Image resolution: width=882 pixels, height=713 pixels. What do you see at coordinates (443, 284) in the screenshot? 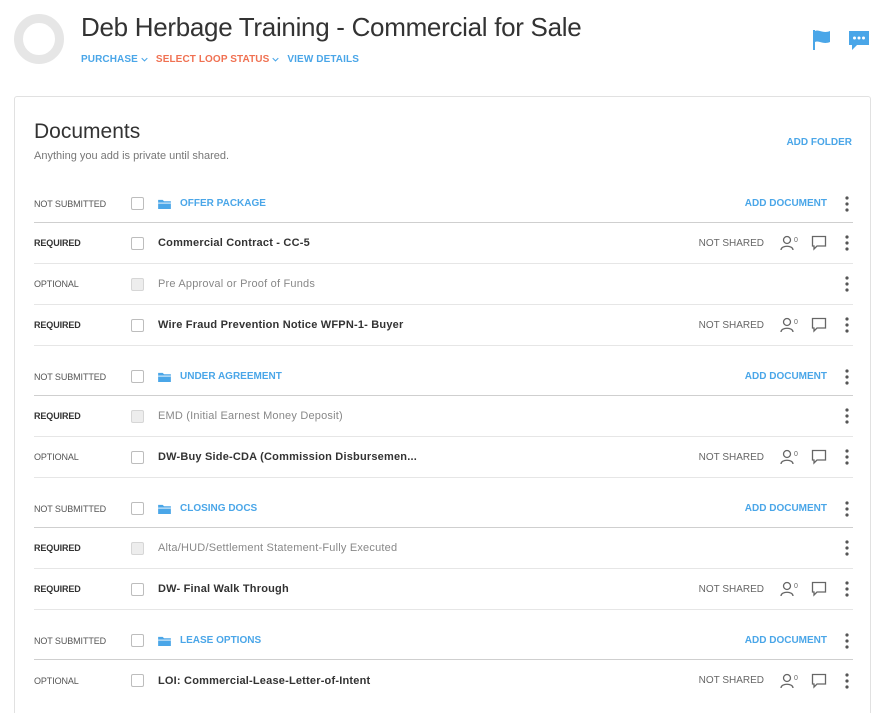
I see `document-row: OPTIONAL Pre Approval or Proof of Funds` at bounding box center [443, 284].